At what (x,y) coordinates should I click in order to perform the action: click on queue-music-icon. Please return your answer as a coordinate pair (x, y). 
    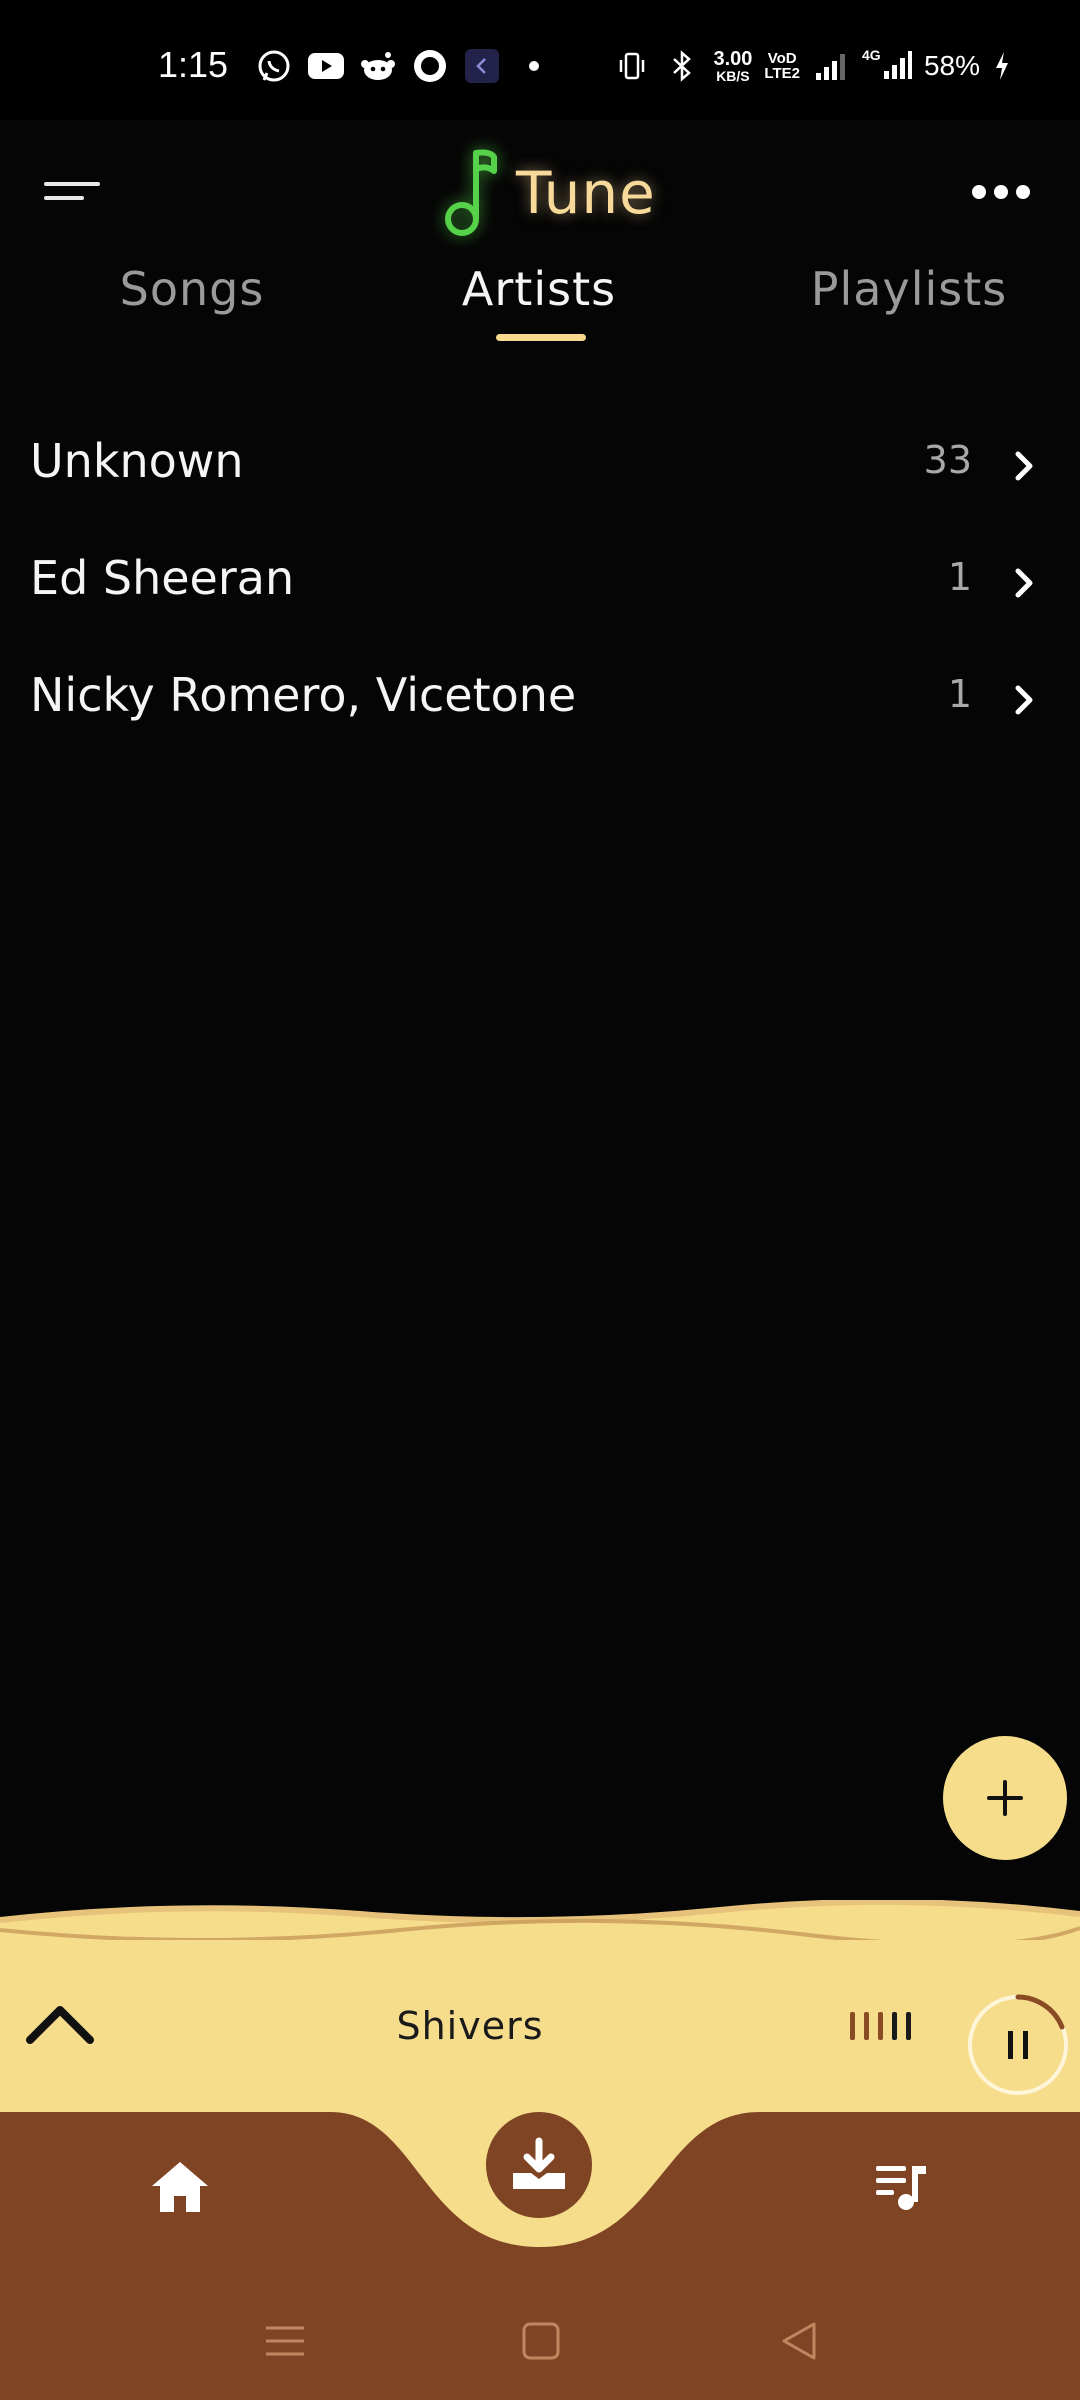
    Looking at the image, I should click on (902, 2186).